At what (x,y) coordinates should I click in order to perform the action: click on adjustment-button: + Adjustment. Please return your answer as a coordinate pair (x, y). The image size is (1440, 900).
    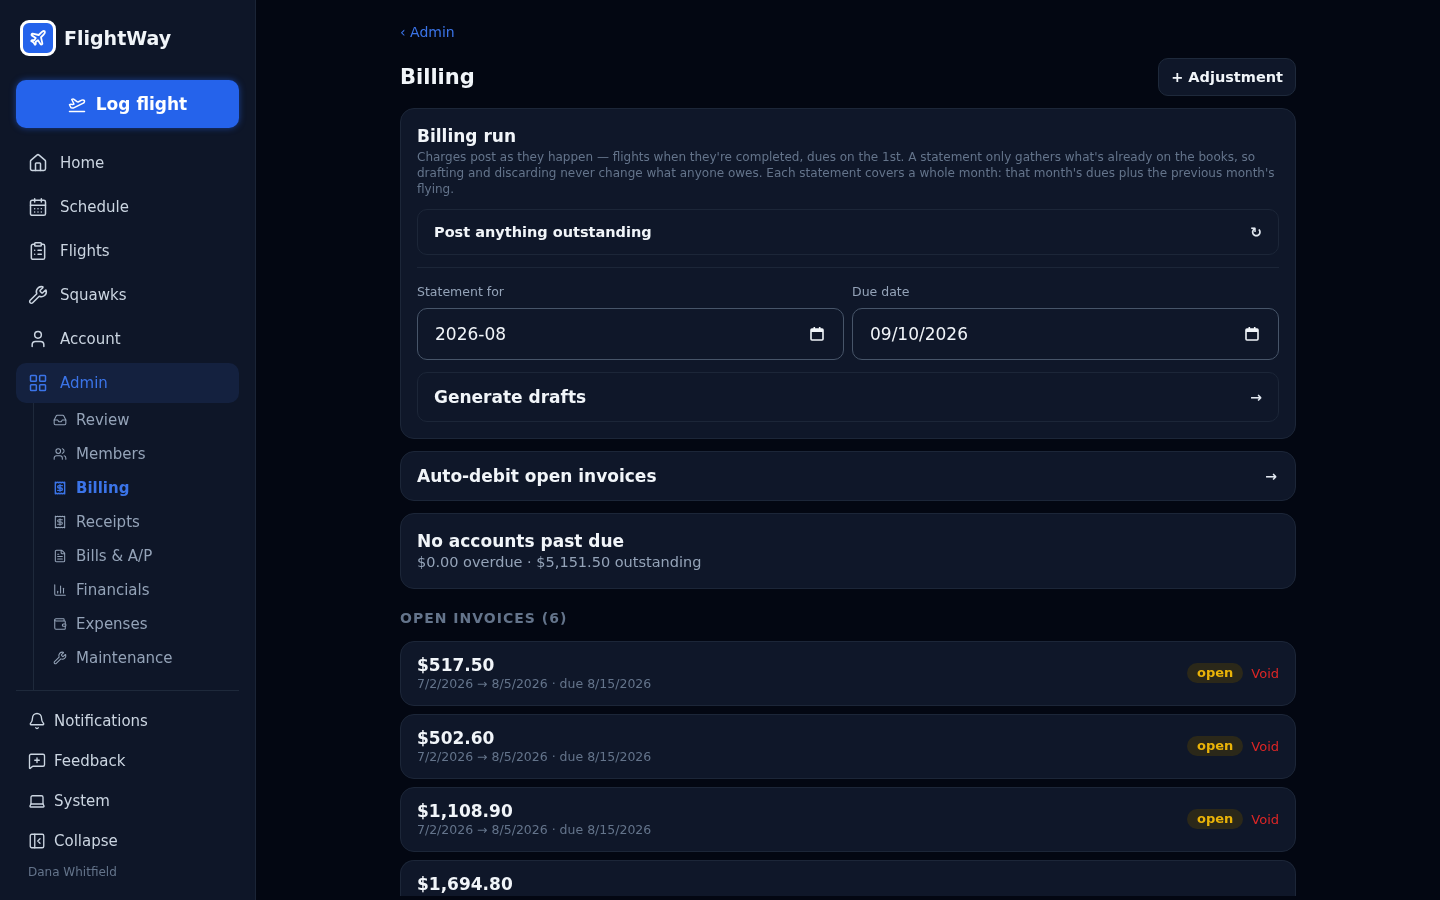
    Looking at the image, I should click on (1227, 77).